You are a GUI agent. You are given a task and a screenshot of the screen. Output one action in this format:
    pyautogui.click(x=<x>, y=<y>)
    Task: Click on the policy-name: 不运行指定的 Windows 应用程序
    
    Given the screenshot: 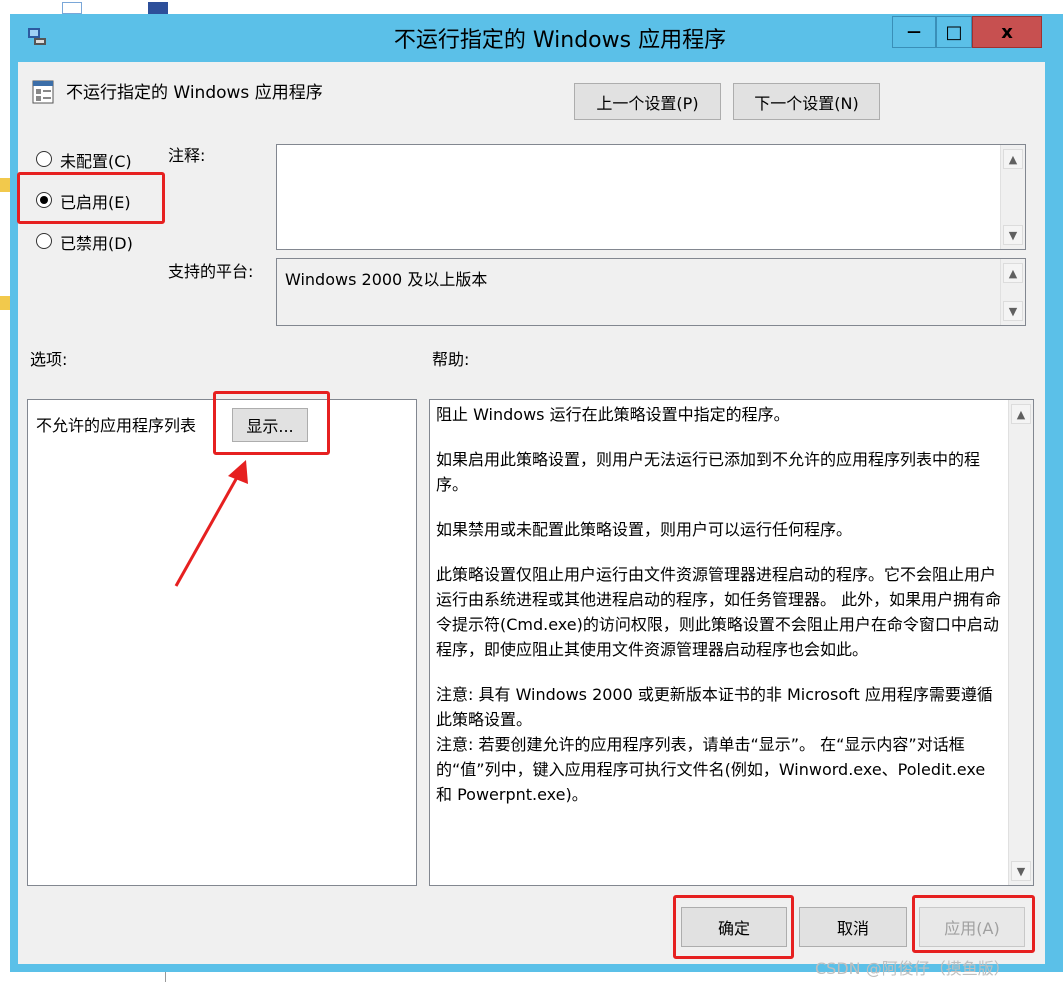 What is the action you would take?
    pyautogui.click(x=194, y=93)
    